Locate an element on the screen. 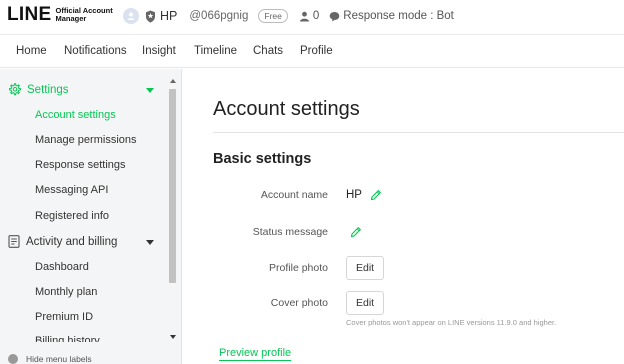 This screenshot has height=364, width=624. sidebar-section-activity-billing: Activity and billing is located at coordinates (62, 241).